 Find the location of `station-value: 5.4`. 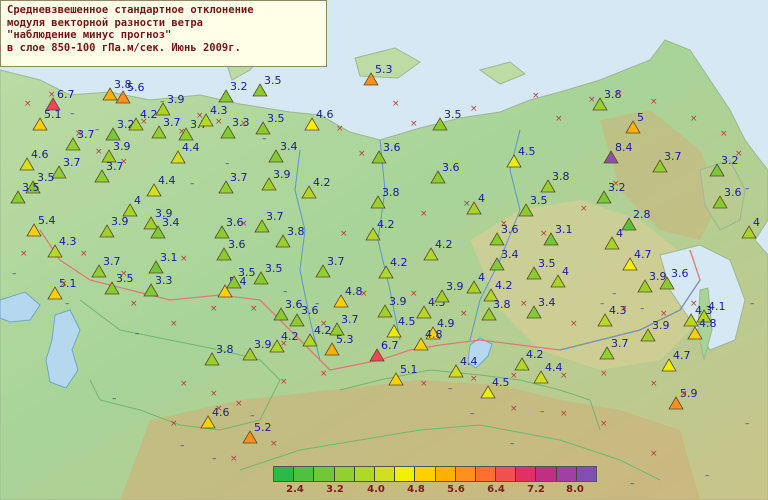

station-value: 5.4 is located at coordinates (47, 220).